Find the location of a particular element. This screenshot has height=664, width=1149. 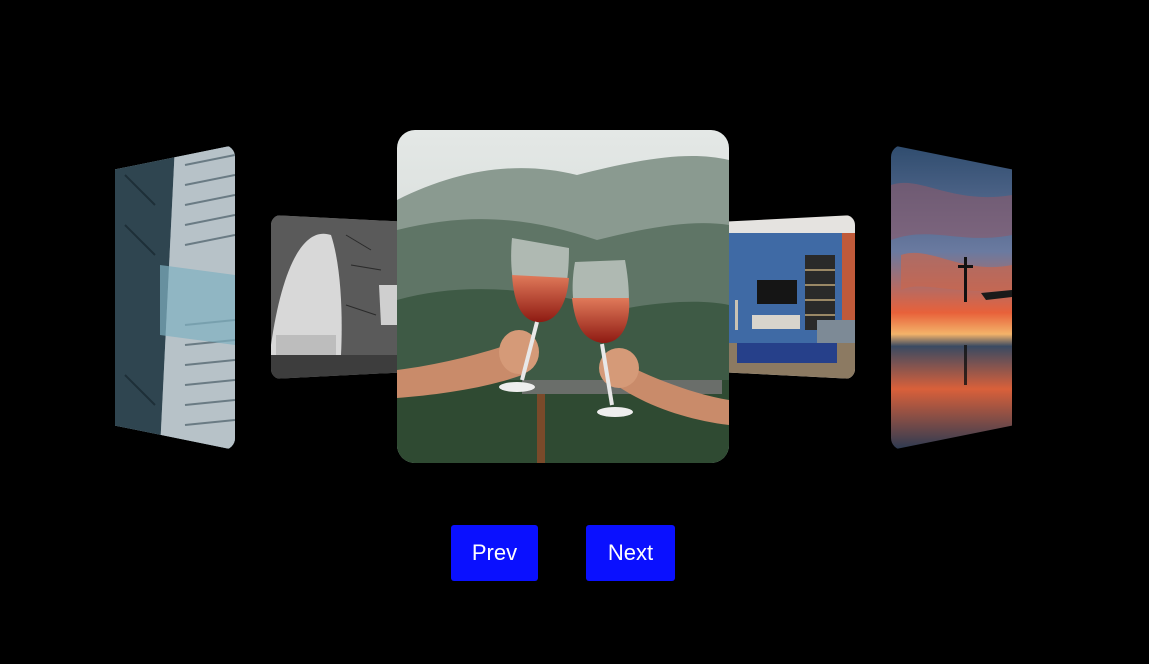

sunset-lake-image is located at coordinates (951, 297).